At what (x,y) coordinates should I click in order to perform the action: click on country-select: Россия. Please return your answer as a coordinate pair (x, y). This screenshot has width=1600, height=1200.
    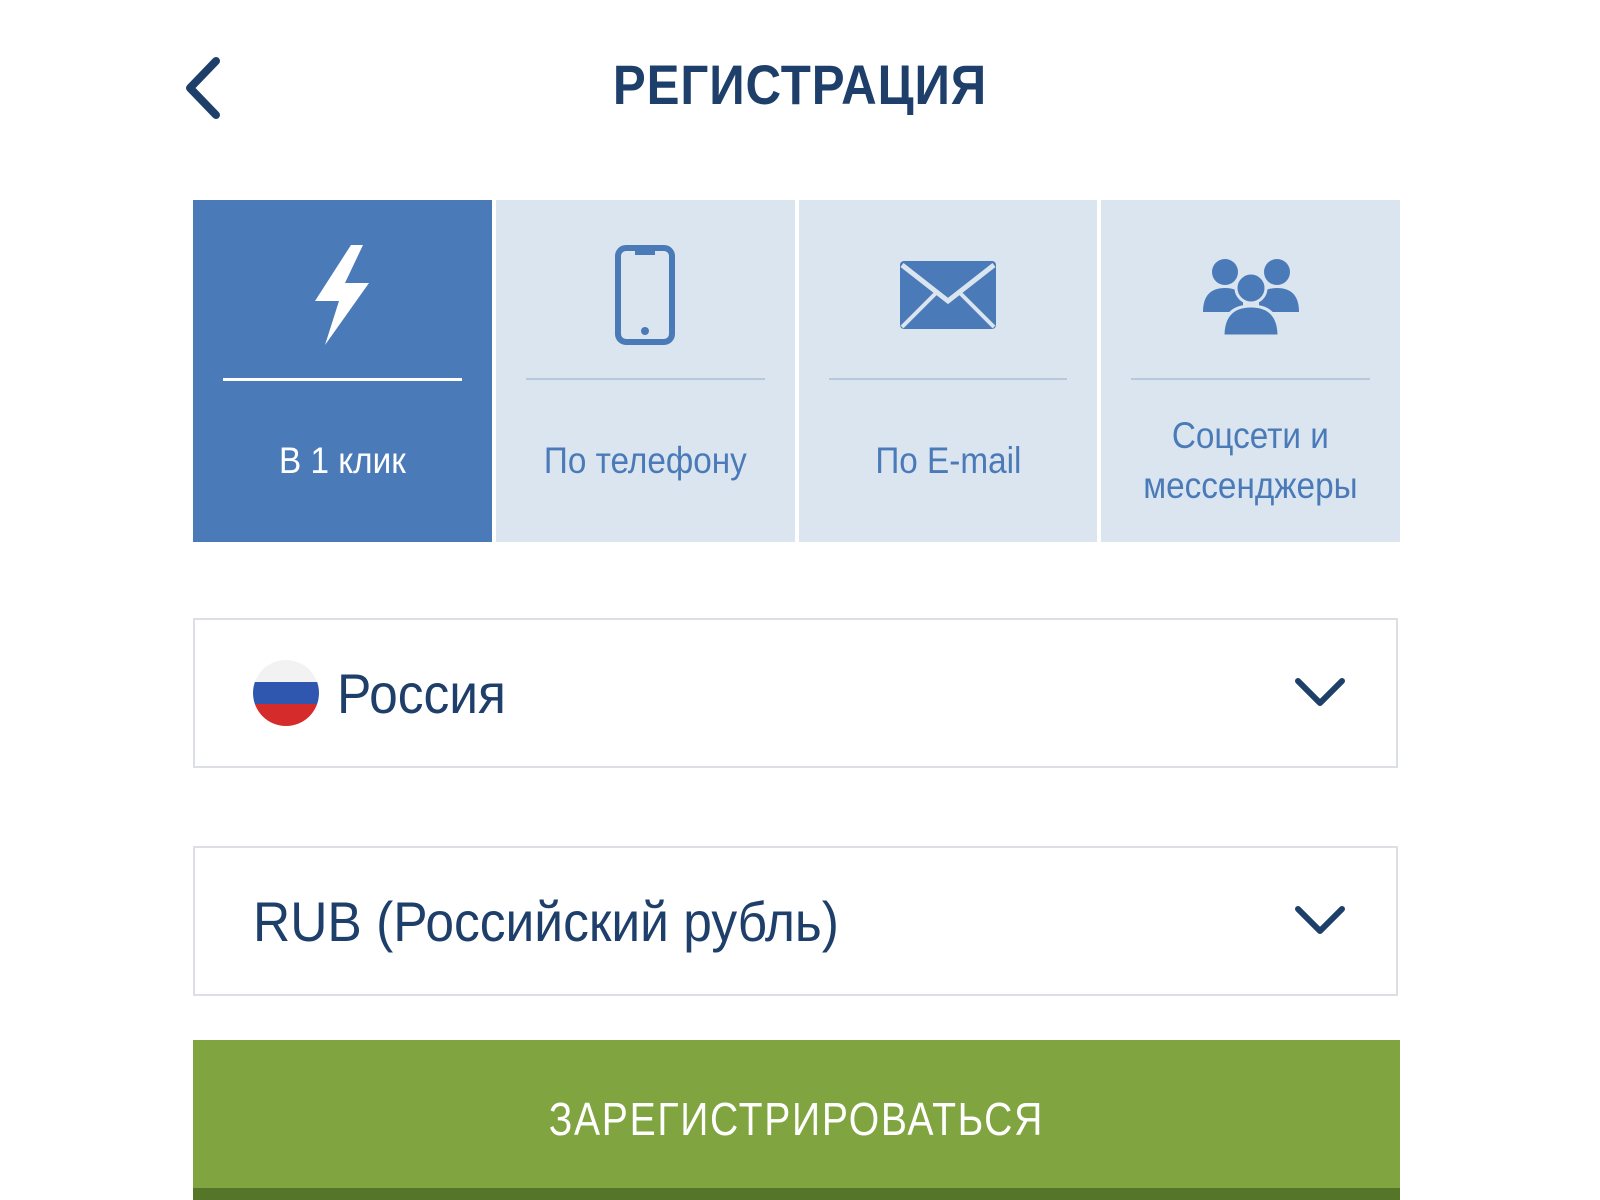
    Looking at the image, I should click on (795, 693).